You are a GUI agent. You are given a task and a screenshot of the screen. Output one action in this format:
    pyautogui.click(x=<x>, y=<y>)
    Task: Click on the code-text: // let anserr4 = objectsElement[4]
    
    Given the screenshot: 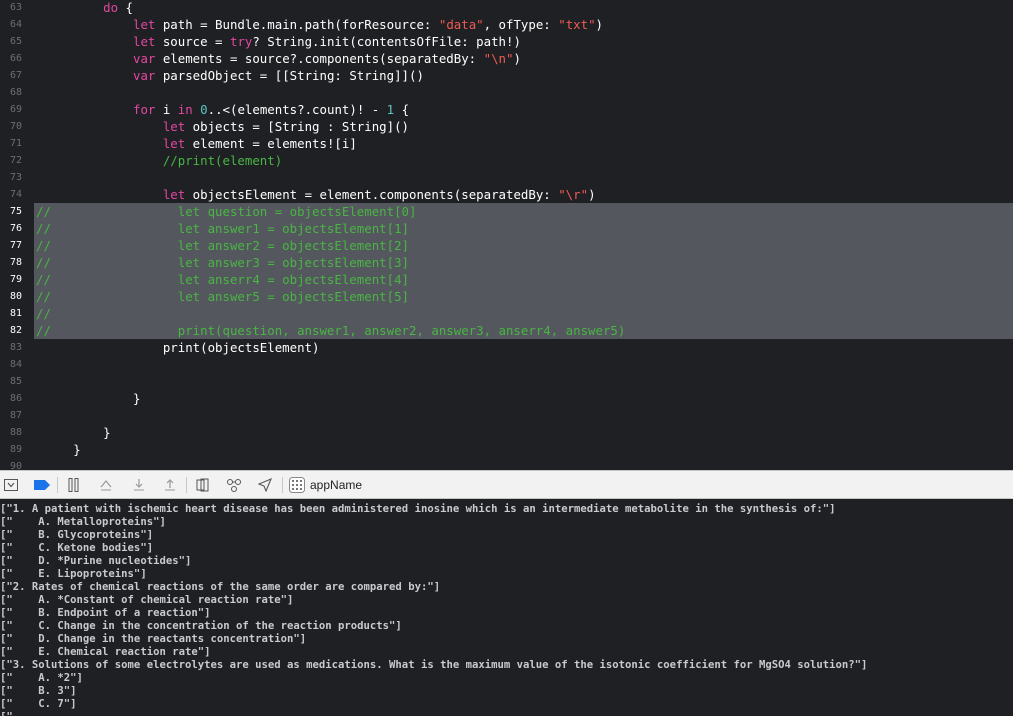 What is the action you would take?
    pyautogui.click(x=222, y=279)
    